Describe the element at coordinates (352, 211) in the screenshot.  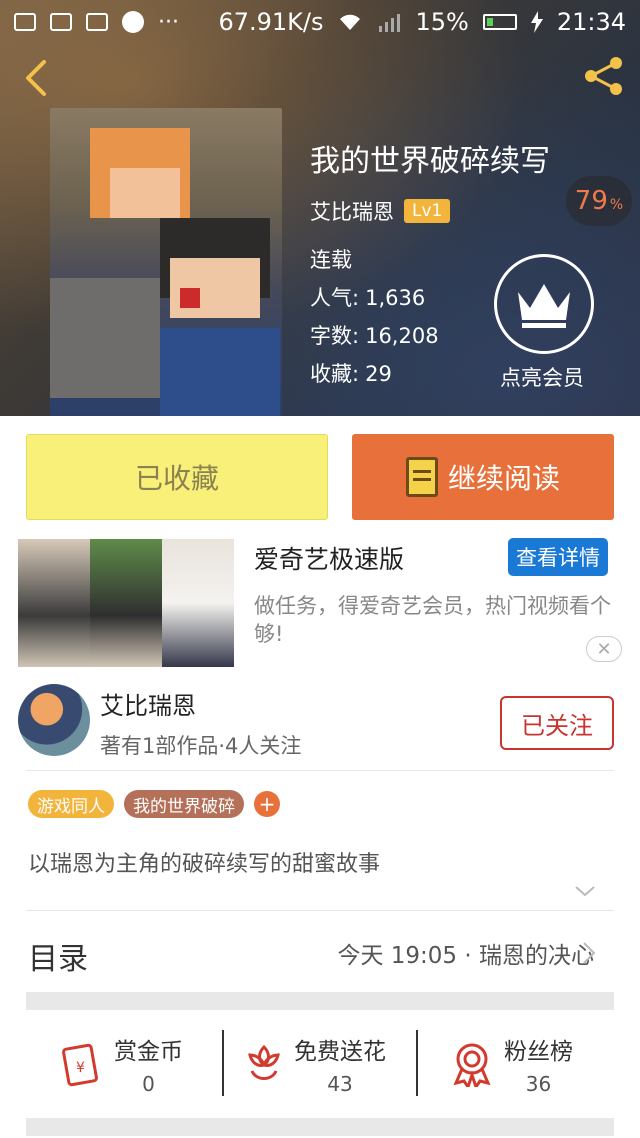
I see `book-author: 艾比瑞恩` at that location.